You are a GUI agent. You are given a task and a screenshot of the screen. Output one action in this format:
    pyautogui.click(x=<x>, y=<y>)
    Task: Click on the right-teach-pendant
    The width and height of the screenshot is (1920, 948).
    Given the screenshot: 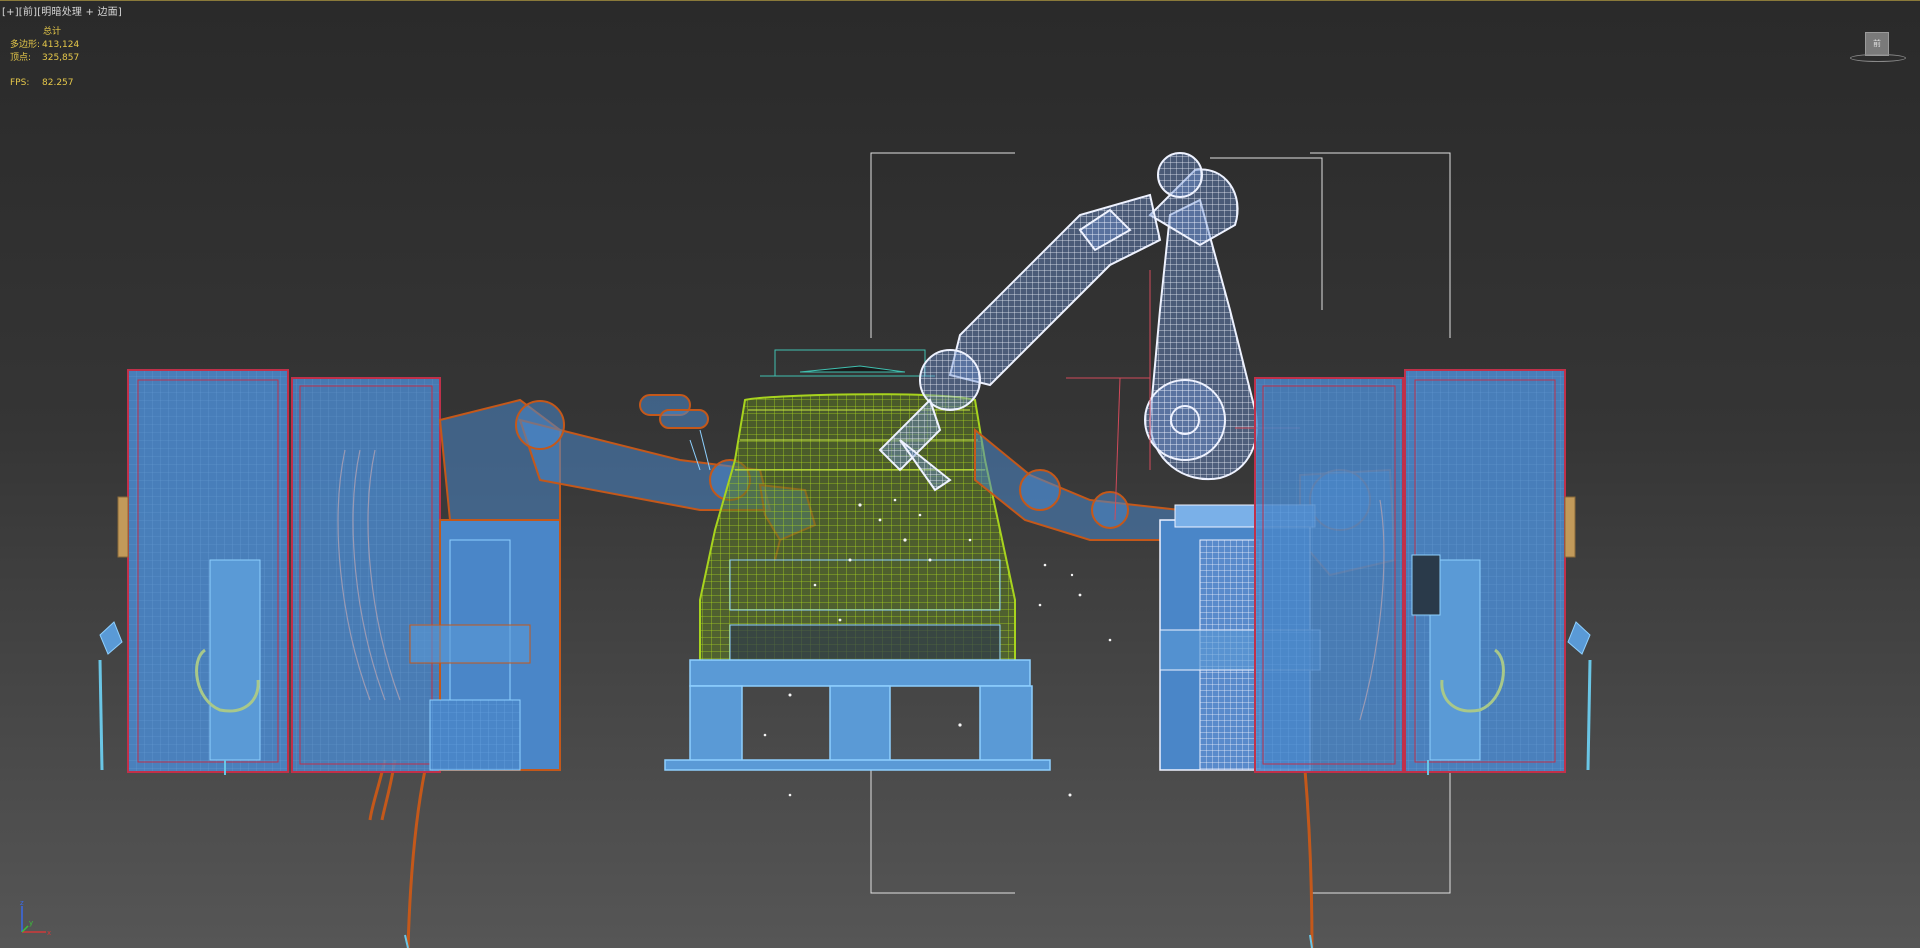 What is the action you would take?
    pyautogui.click(x=1579, y=696)
    